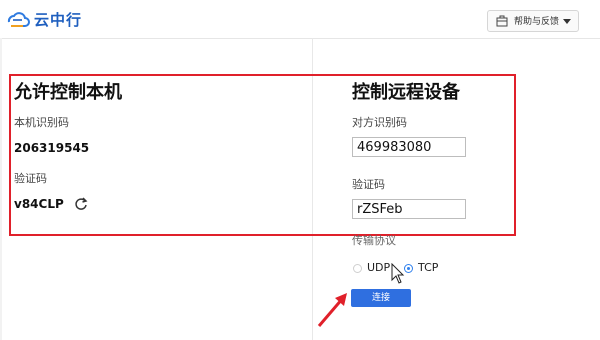 Image resolution: width=600 pixels, height=340 pixels. Describe the element at coordinates (332, 310) in the screenshot. I see `annotation-arrow-icon` at that location.